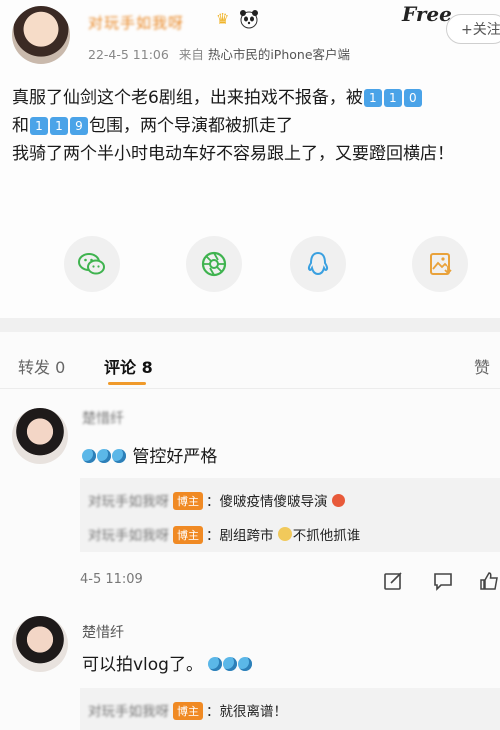  I want to click on reply-item: 对玩手如我呀 博主 ：剧组跨市 不抓他抓谁, so click(224, 535).